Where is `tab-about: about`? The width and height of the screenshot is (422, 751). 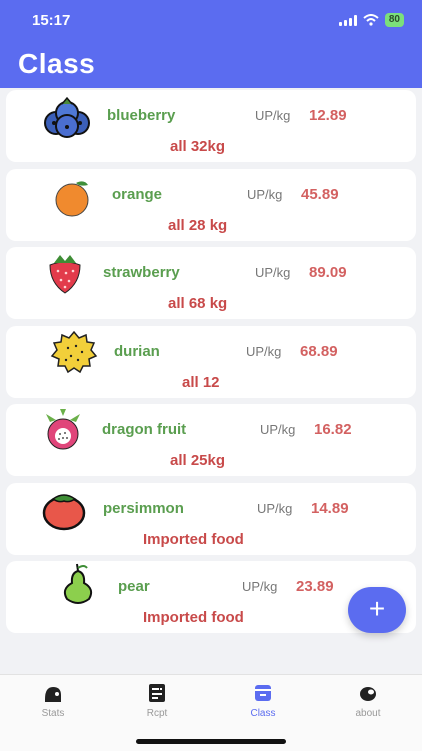
tab-about: about is located at coordinates (368, 701).